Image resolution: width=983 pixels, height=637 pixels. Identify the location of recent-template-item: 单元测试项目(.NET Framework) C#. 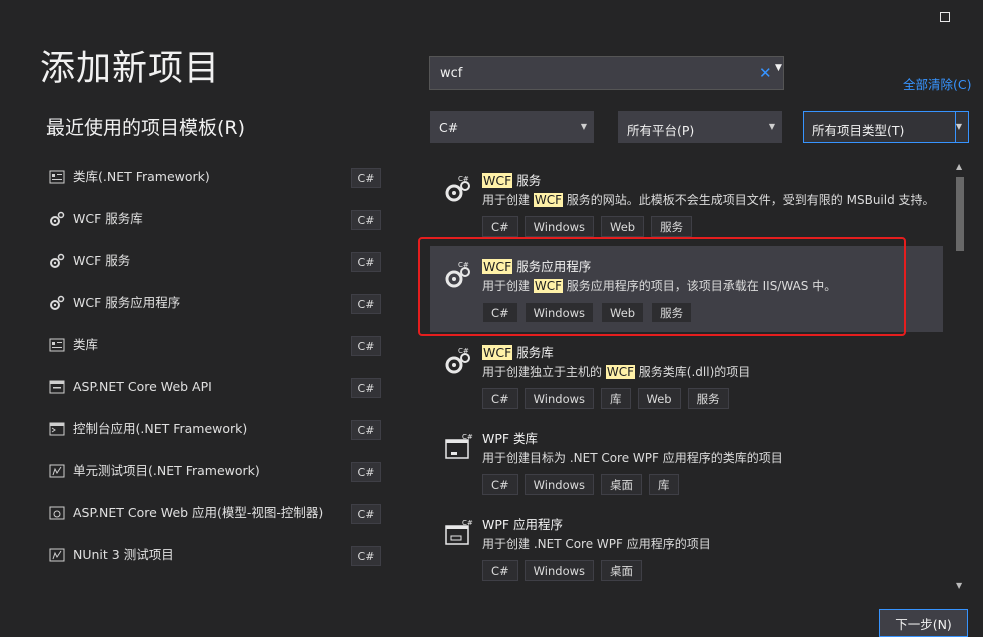
(213, 471).